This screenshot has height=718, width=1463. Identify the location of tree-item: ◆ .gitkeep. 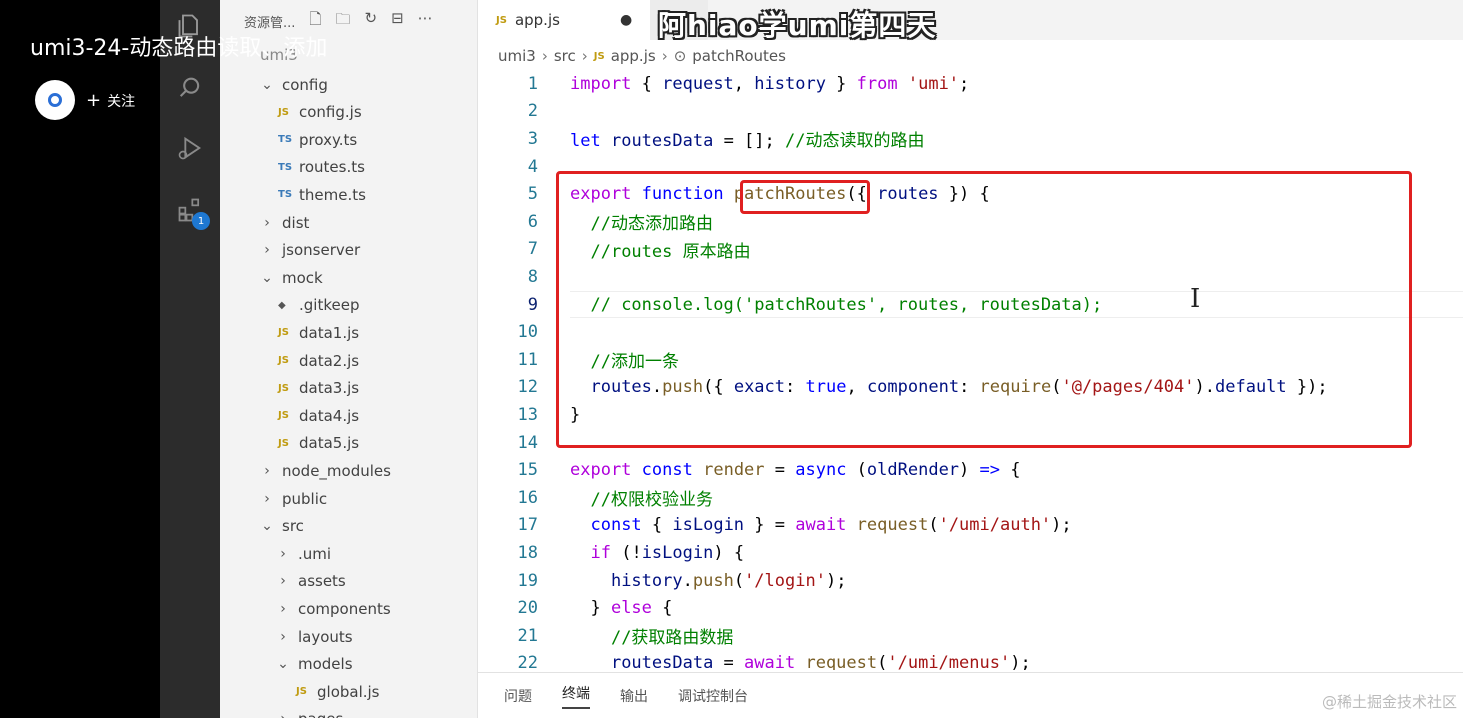
(318, 305).